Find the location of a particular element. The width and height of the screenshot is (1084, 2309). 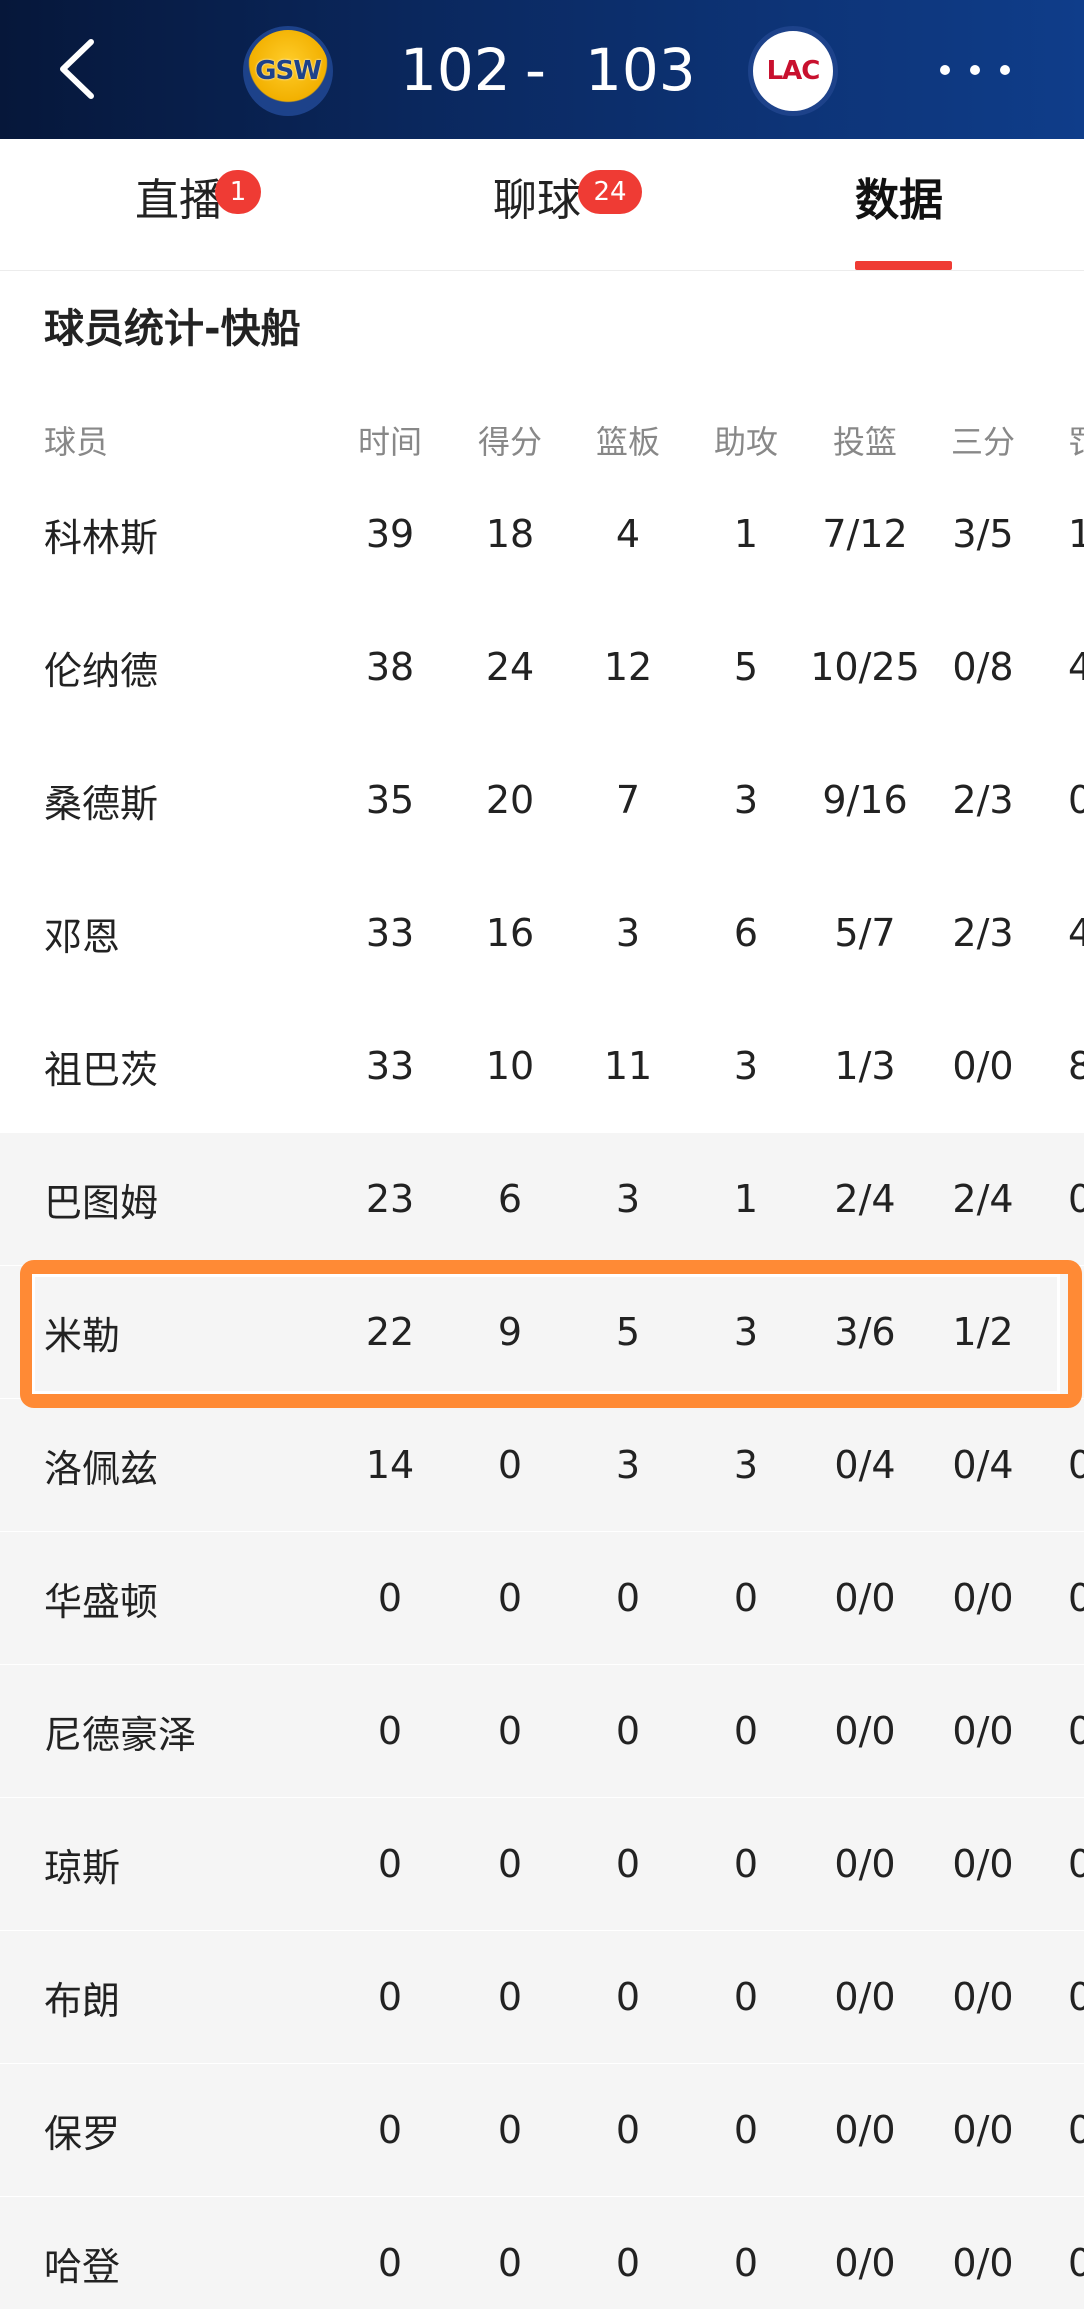

player-name: 尼德豪泽 is located at coordinates (120, 1731).